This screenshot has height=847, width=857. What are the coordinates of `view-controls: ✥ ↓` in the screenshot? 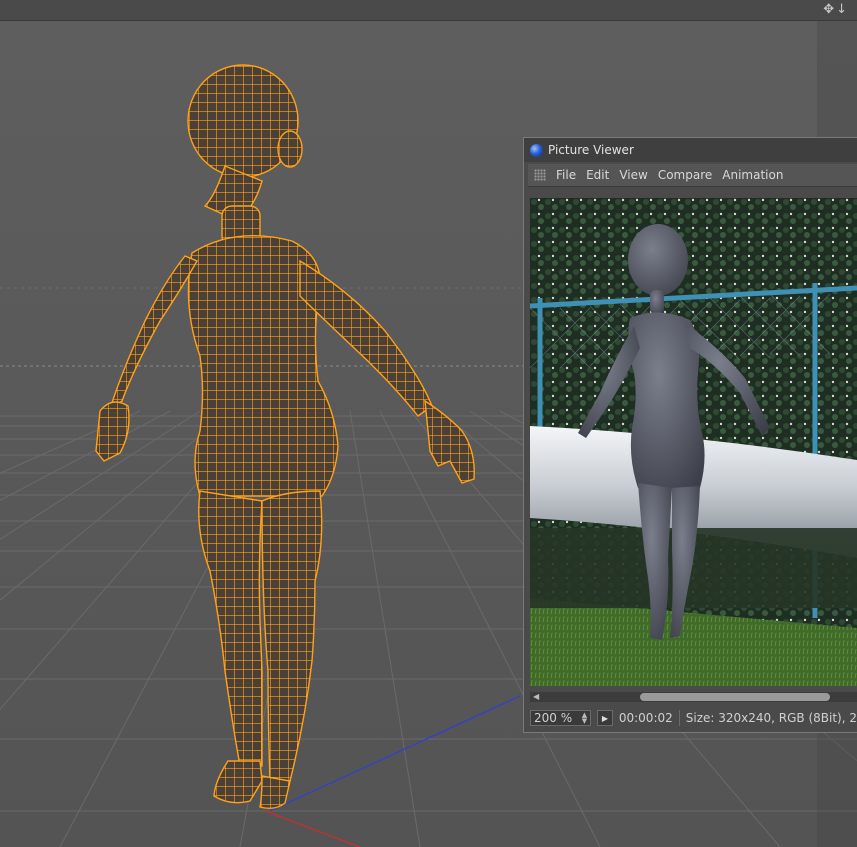 It's located at (835, 9).